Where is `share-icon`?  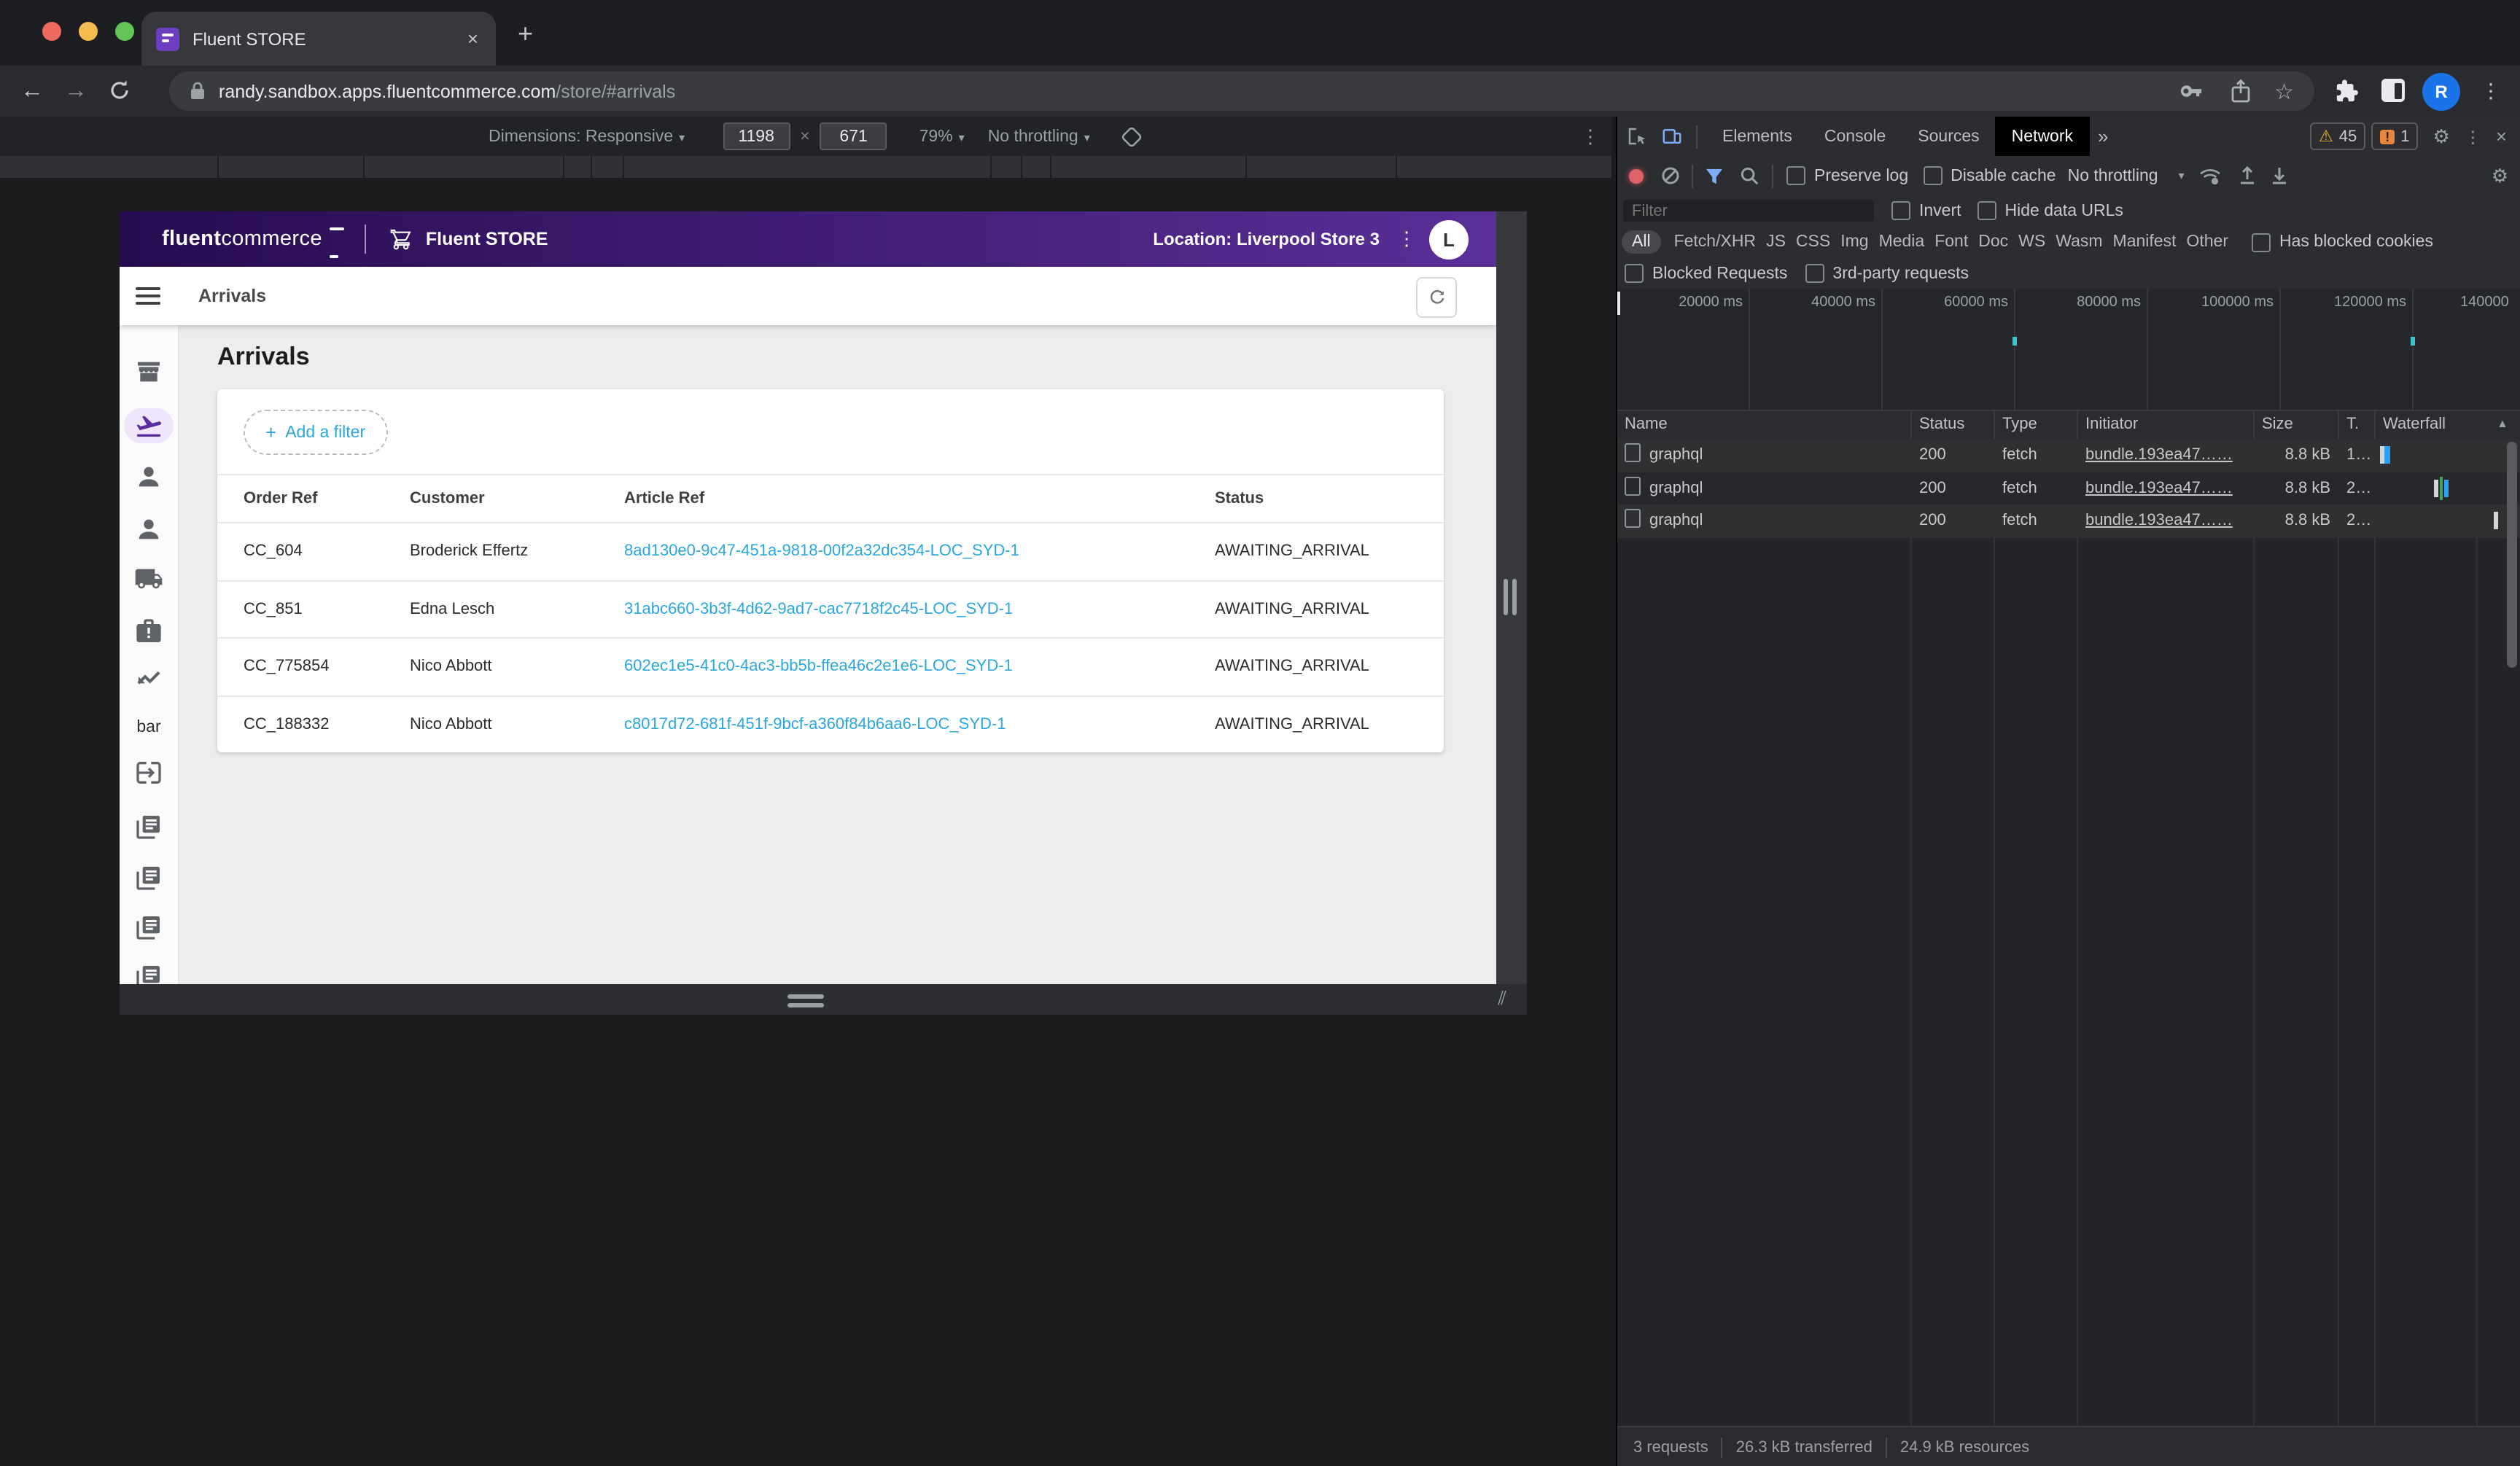 share-icon is located at coordinates (2240, 92).